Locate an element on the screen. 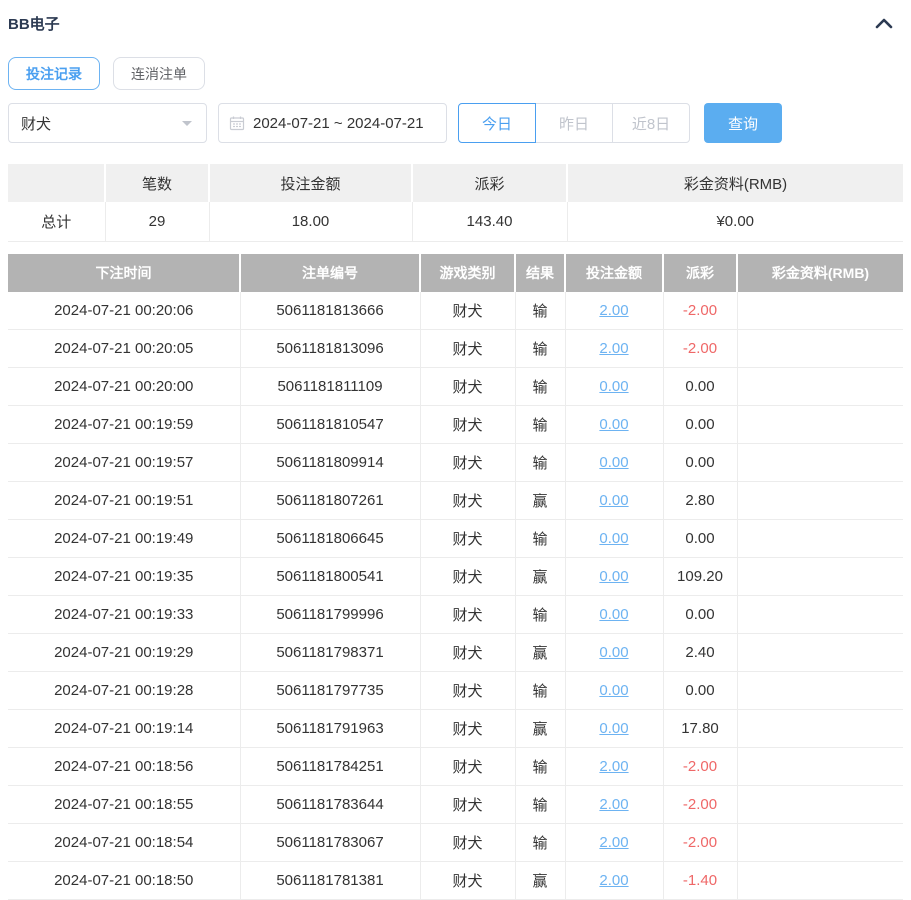 The width and height of the screenshot is (911, 900). header-payout: 派彩 is located at coordinates (700, 273).